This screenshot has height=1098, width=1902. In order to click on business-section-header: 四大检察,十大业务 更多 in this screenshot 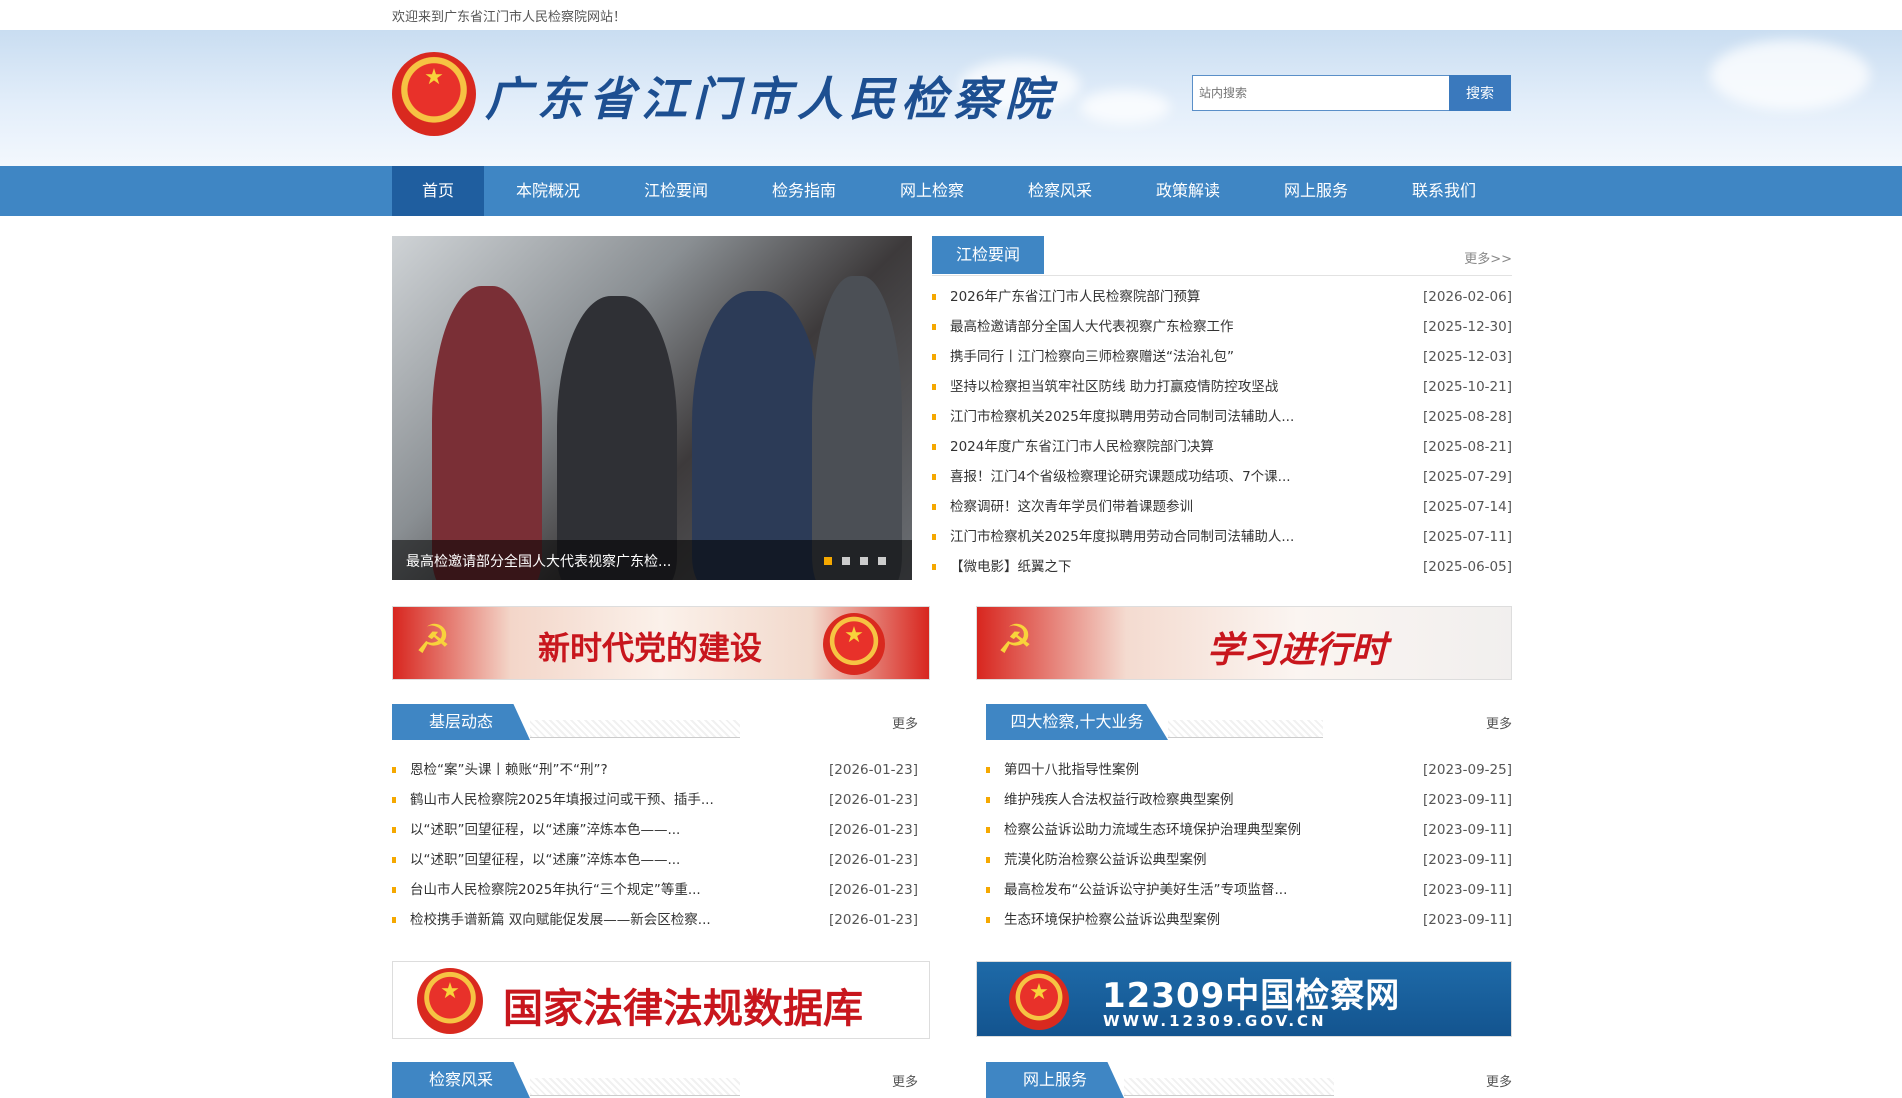, I will do `click(1249, 722)`.